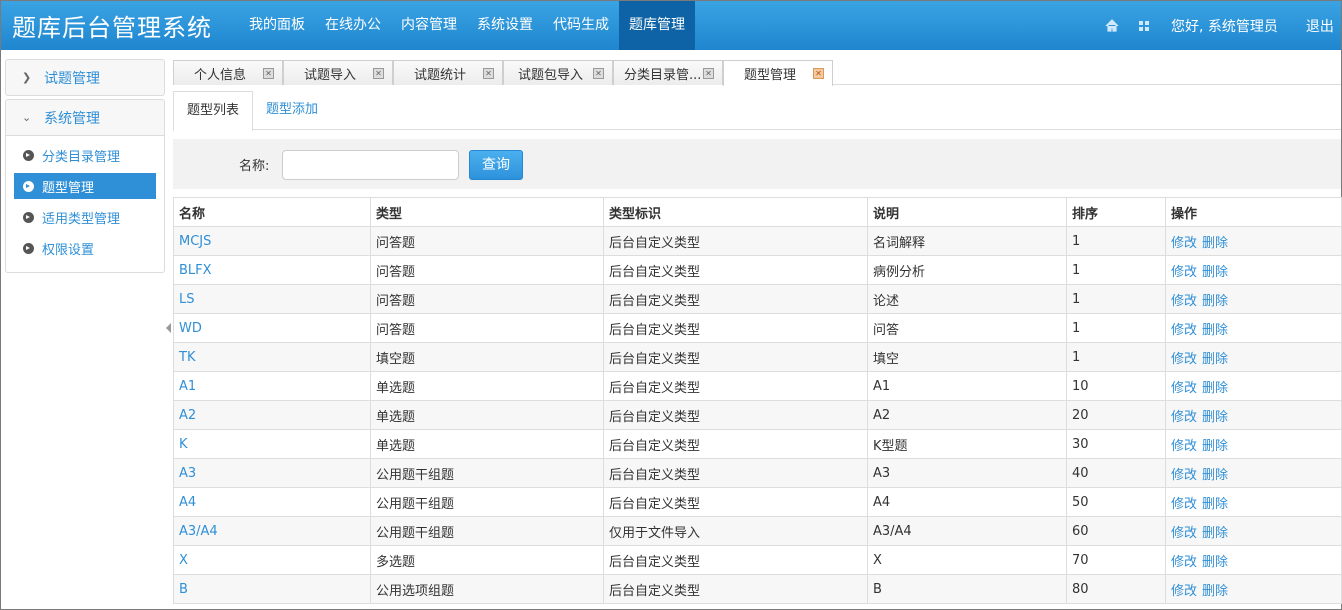  Describe the element at coordinates (487, 589) in the screenshot. I see `cell-type: 公用选项组题` at that location.